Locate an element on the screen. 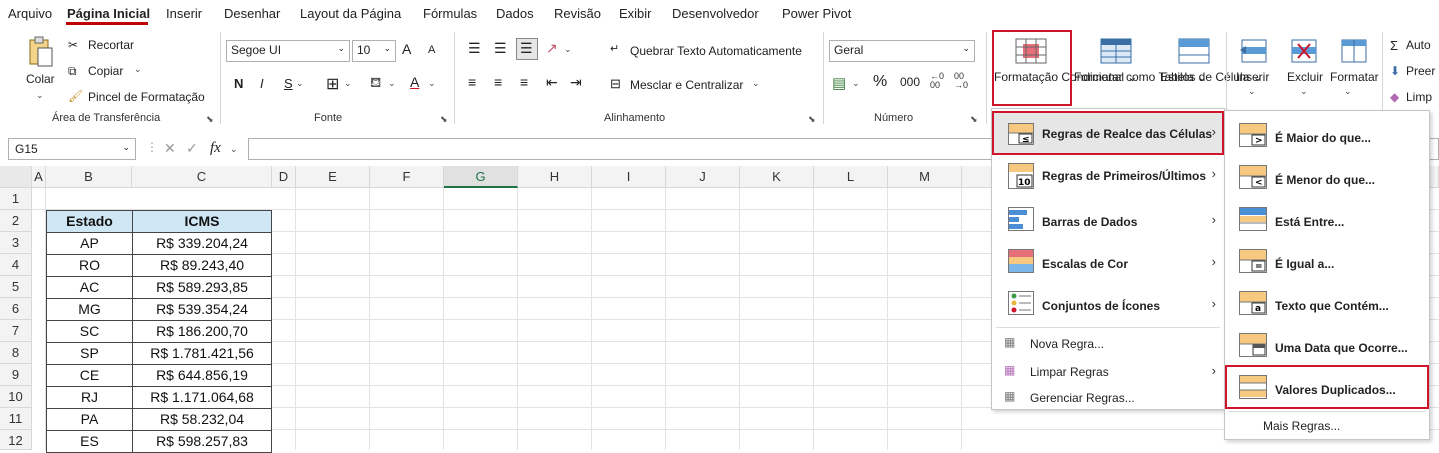  row-header: 11 is located at coordinates (16, 419).